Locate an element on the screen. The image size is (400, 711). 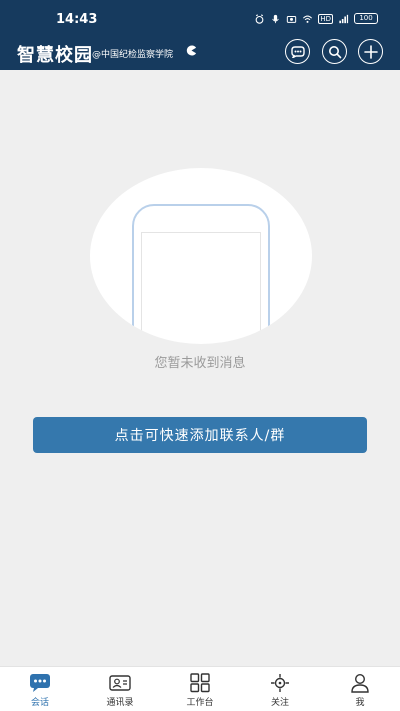
status-icons: HD 100 is located at coordinates (316, 18).